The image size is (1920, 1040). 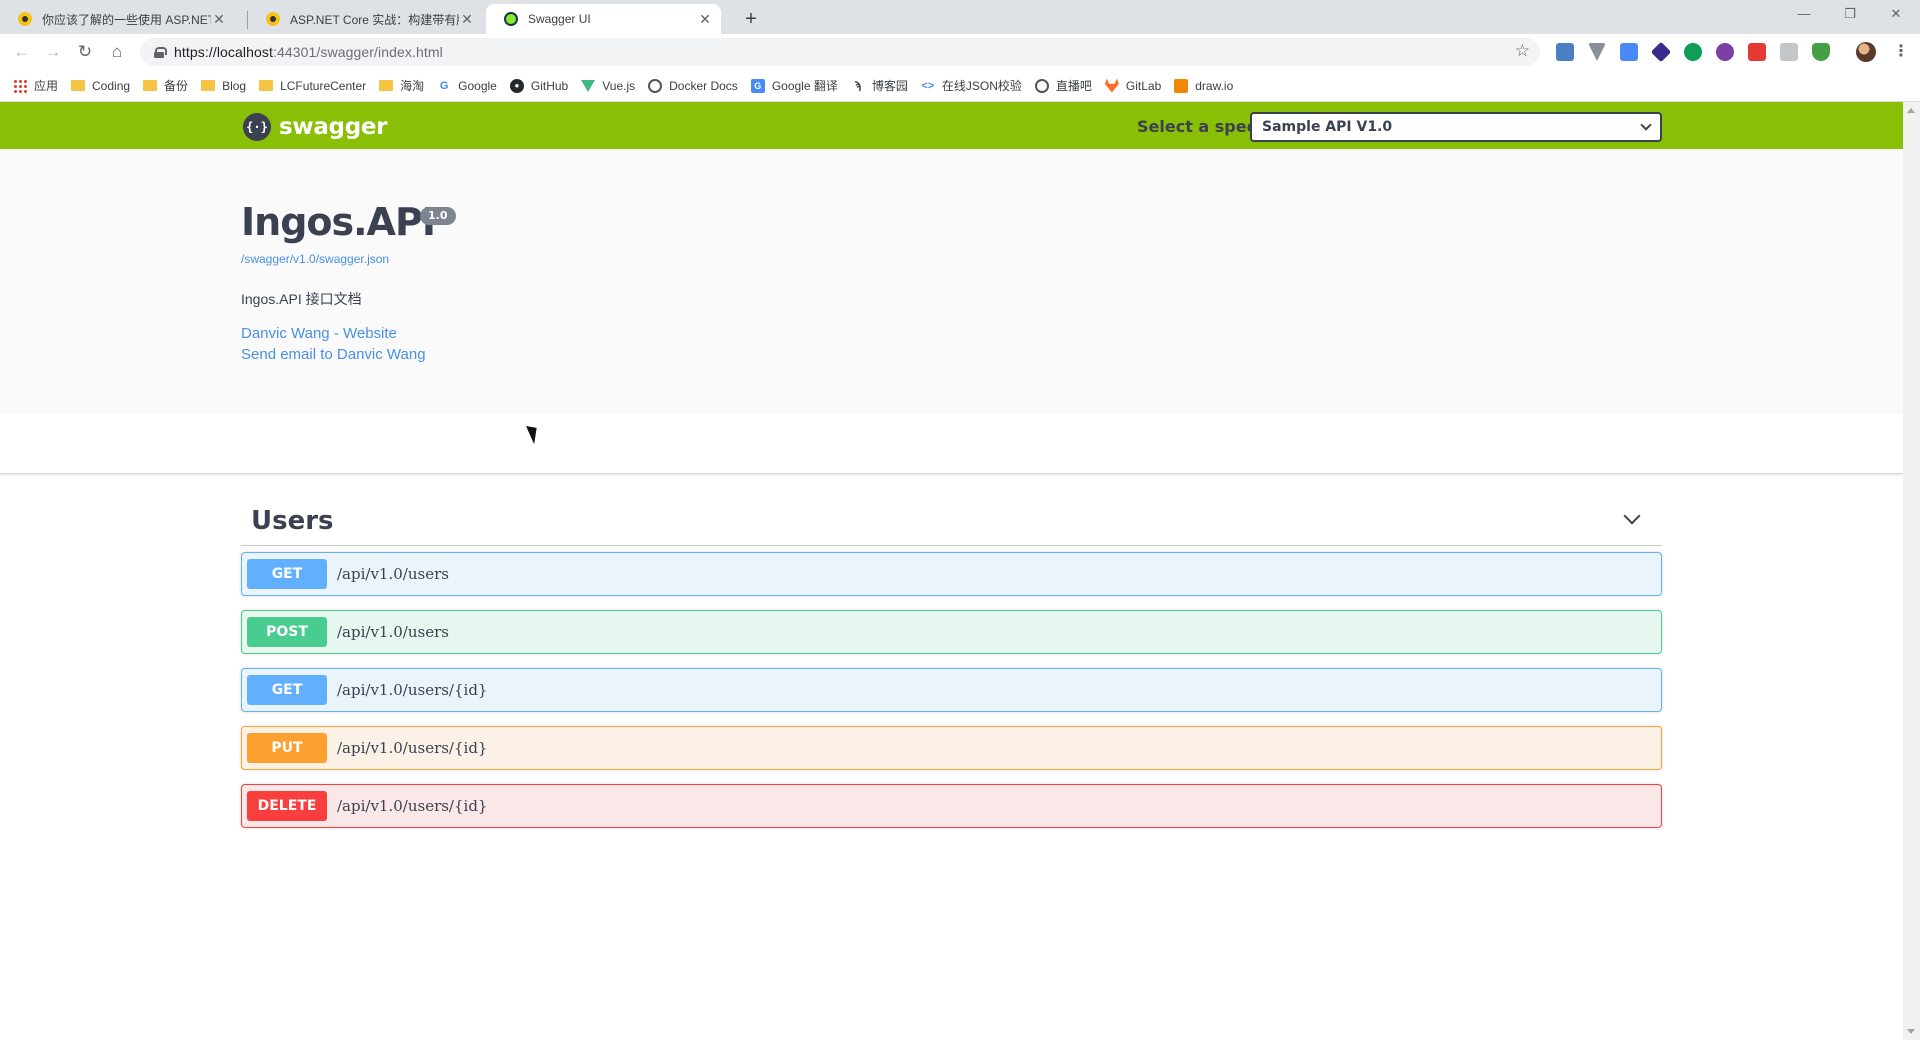 I want to click on spec-select: Sample API V1.0, so click(x=1456, y=127).